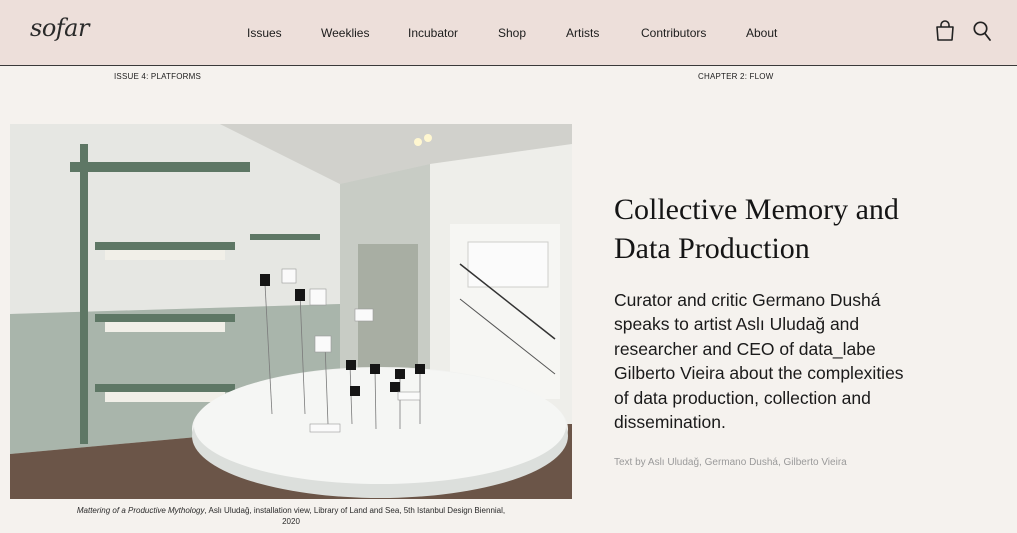  I want to click on caption-title: Mattering of a Productive Mythology, so click(140, 510).